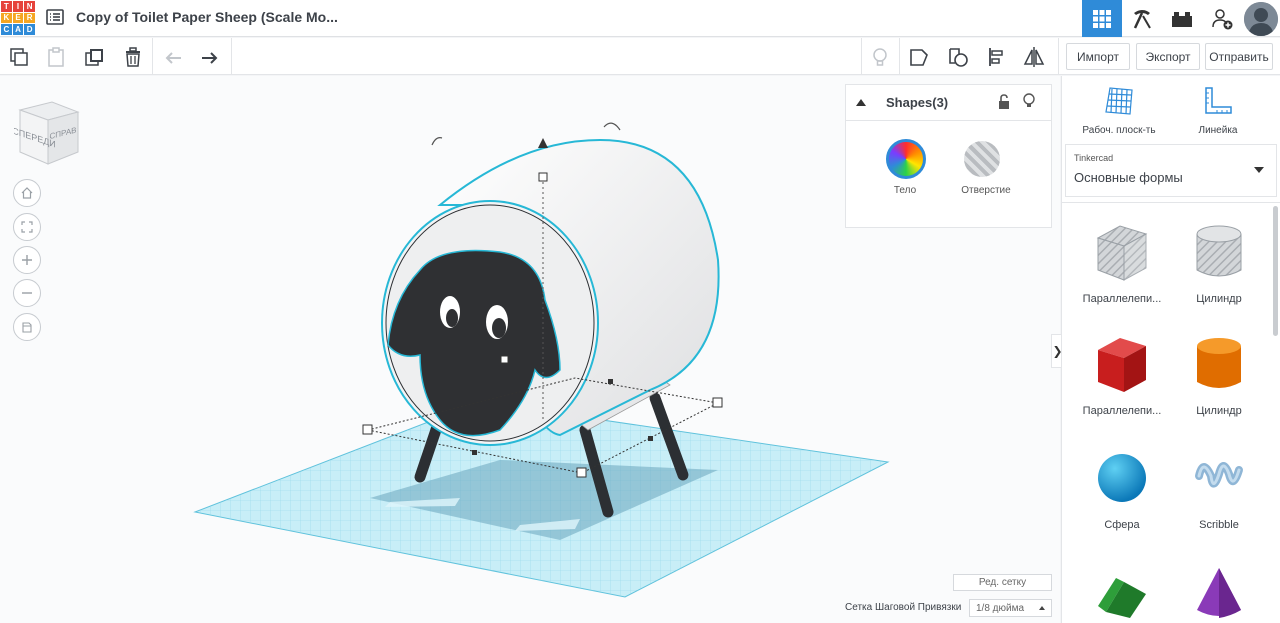 This screenshot has height=623, width=1280. I want to click on hole-label: Отверстие, so click(986, 190).